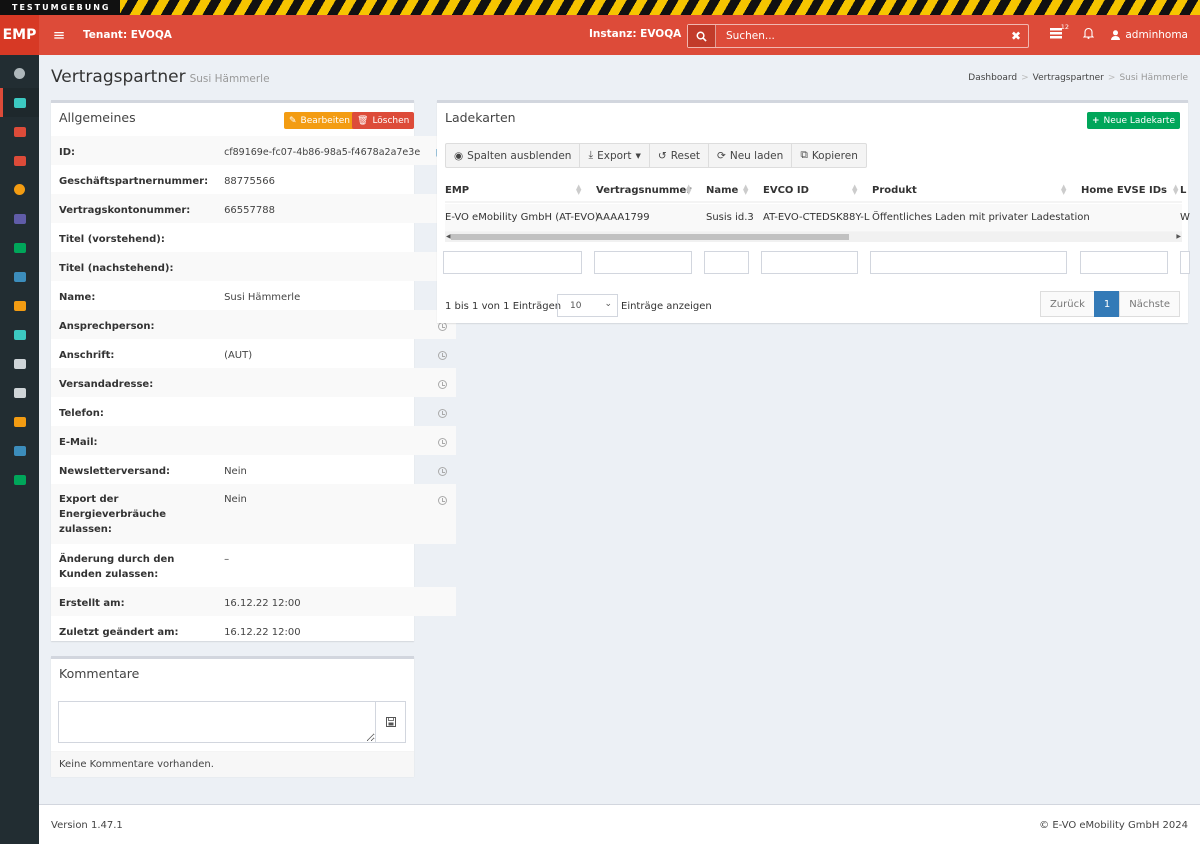 The height and width of the screenshot is (844, 1200). What do you see at coordinates (614, 155) in the screenshot?
I see `export-button: ⤓ Export ▼` at bounding box center [614, 155].